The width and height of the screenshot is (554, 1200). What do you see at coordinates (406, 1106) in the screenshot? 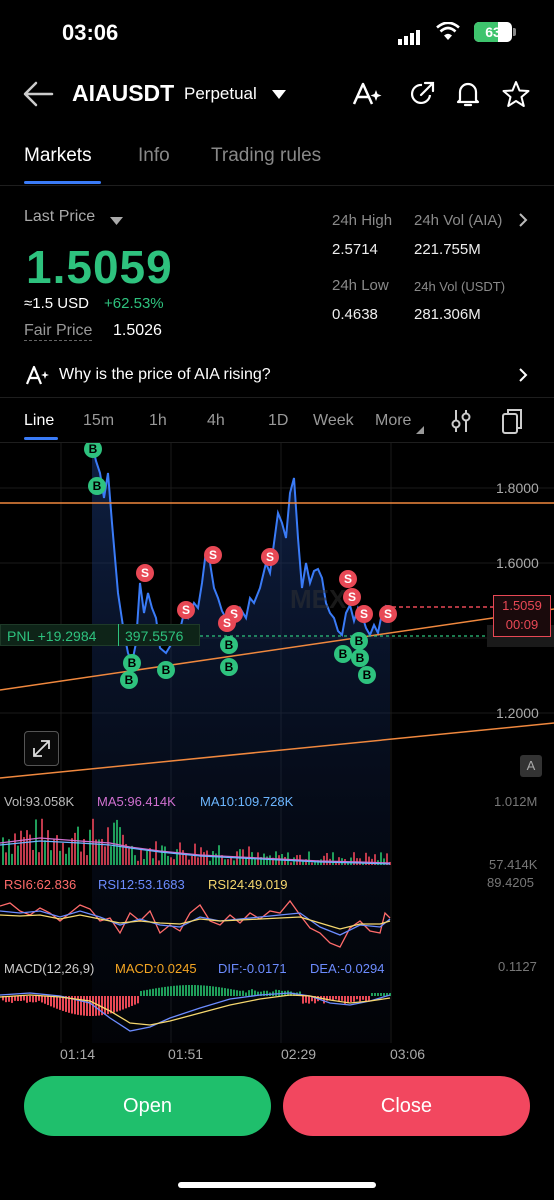
I see `close-button: Close` at bounding box center [406, 1106].